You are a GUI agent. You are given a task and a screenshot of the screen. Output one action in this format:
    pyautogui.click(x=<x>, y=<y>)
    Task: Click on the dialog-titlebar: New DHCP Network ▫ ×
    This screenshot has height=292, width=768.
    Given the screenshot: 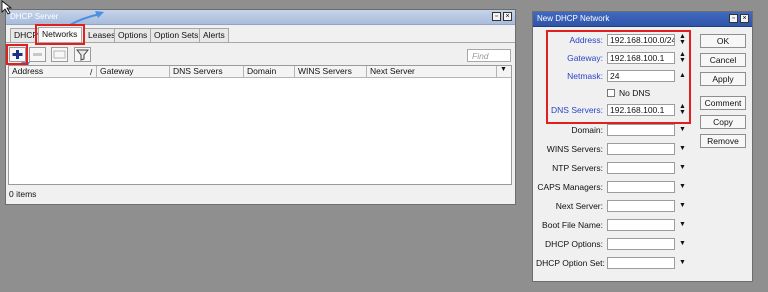 What is the action you would take?
    pyautogui.click(x=642, y=19)
    